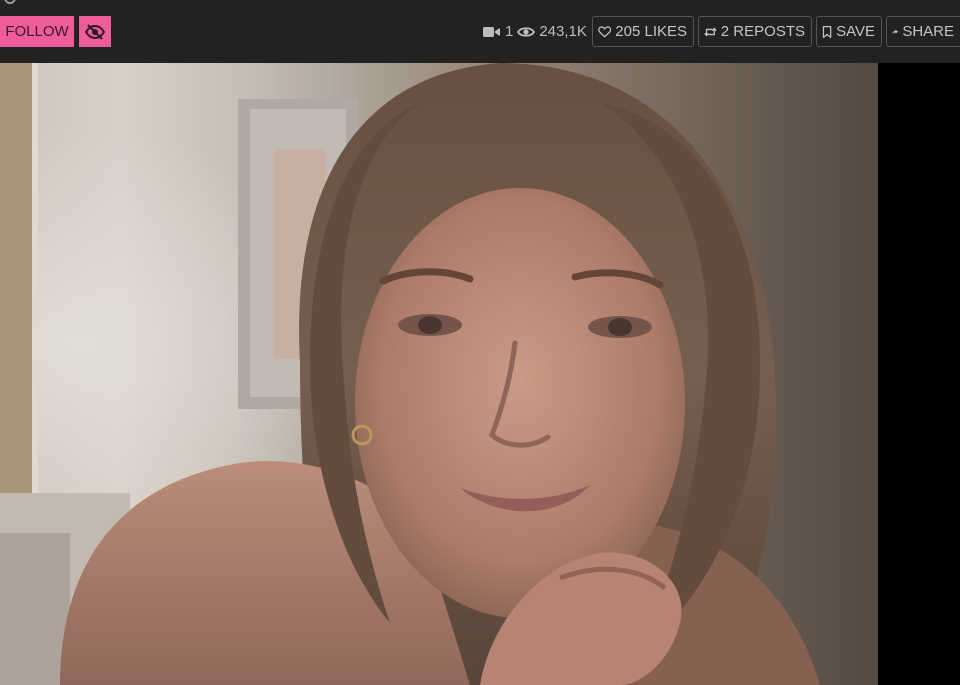 This screenshot has height=685, width=960. I want to click on video-count: 1, so click(498, 31).